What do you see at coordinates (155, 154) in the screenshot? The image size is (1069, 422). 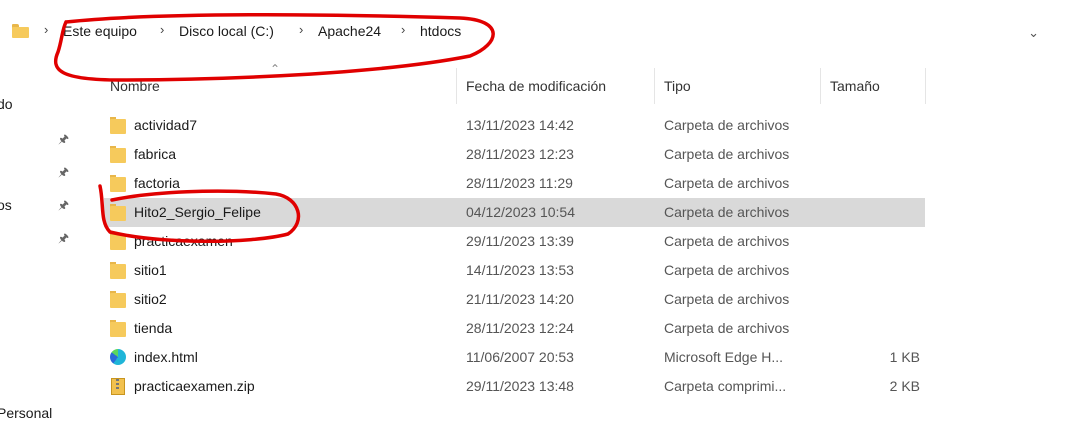 I see `file-name: fabrica` at bounding box center [155, 154].